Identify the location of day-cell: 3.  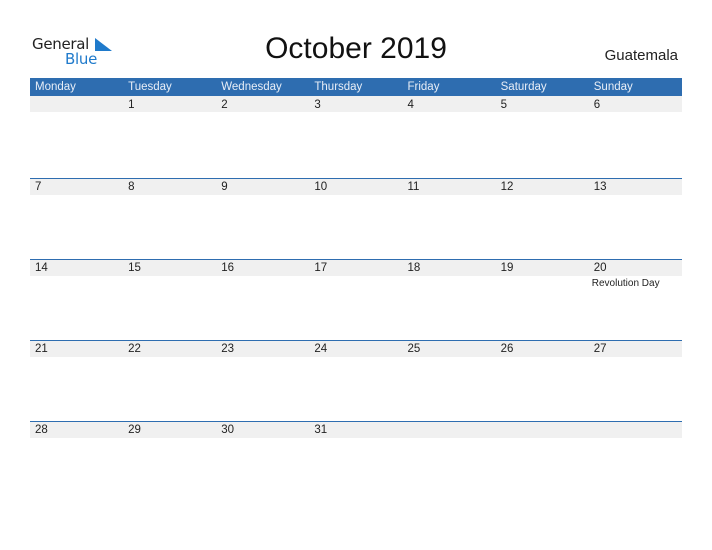
(355, 136).